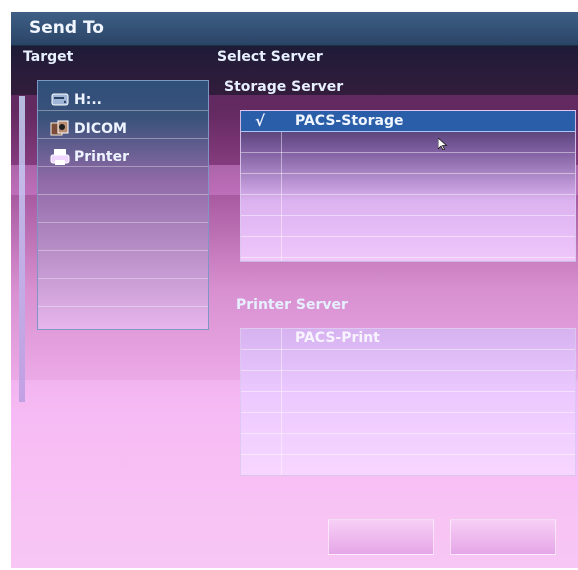  Describe the element at coordinates (123, 205) in the screenshot. I see `target-list: H:.. DICOM Printer` at that location.